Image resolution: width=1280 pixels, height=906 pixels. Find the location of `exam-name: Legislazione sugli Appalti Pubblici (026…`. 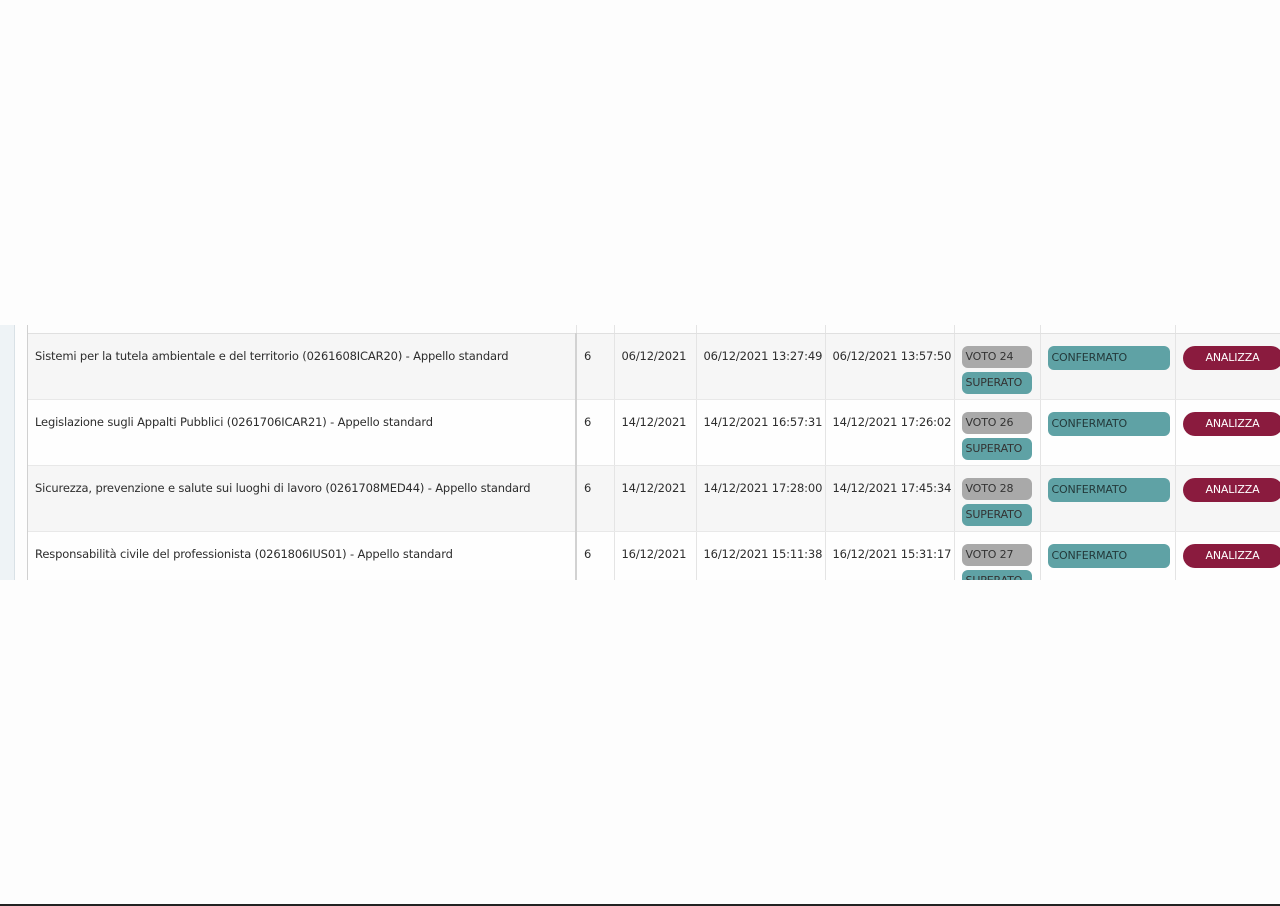

exam-name: Legislazione sugli Appalti Pubblici (026… is located at coordinates (302, 432).